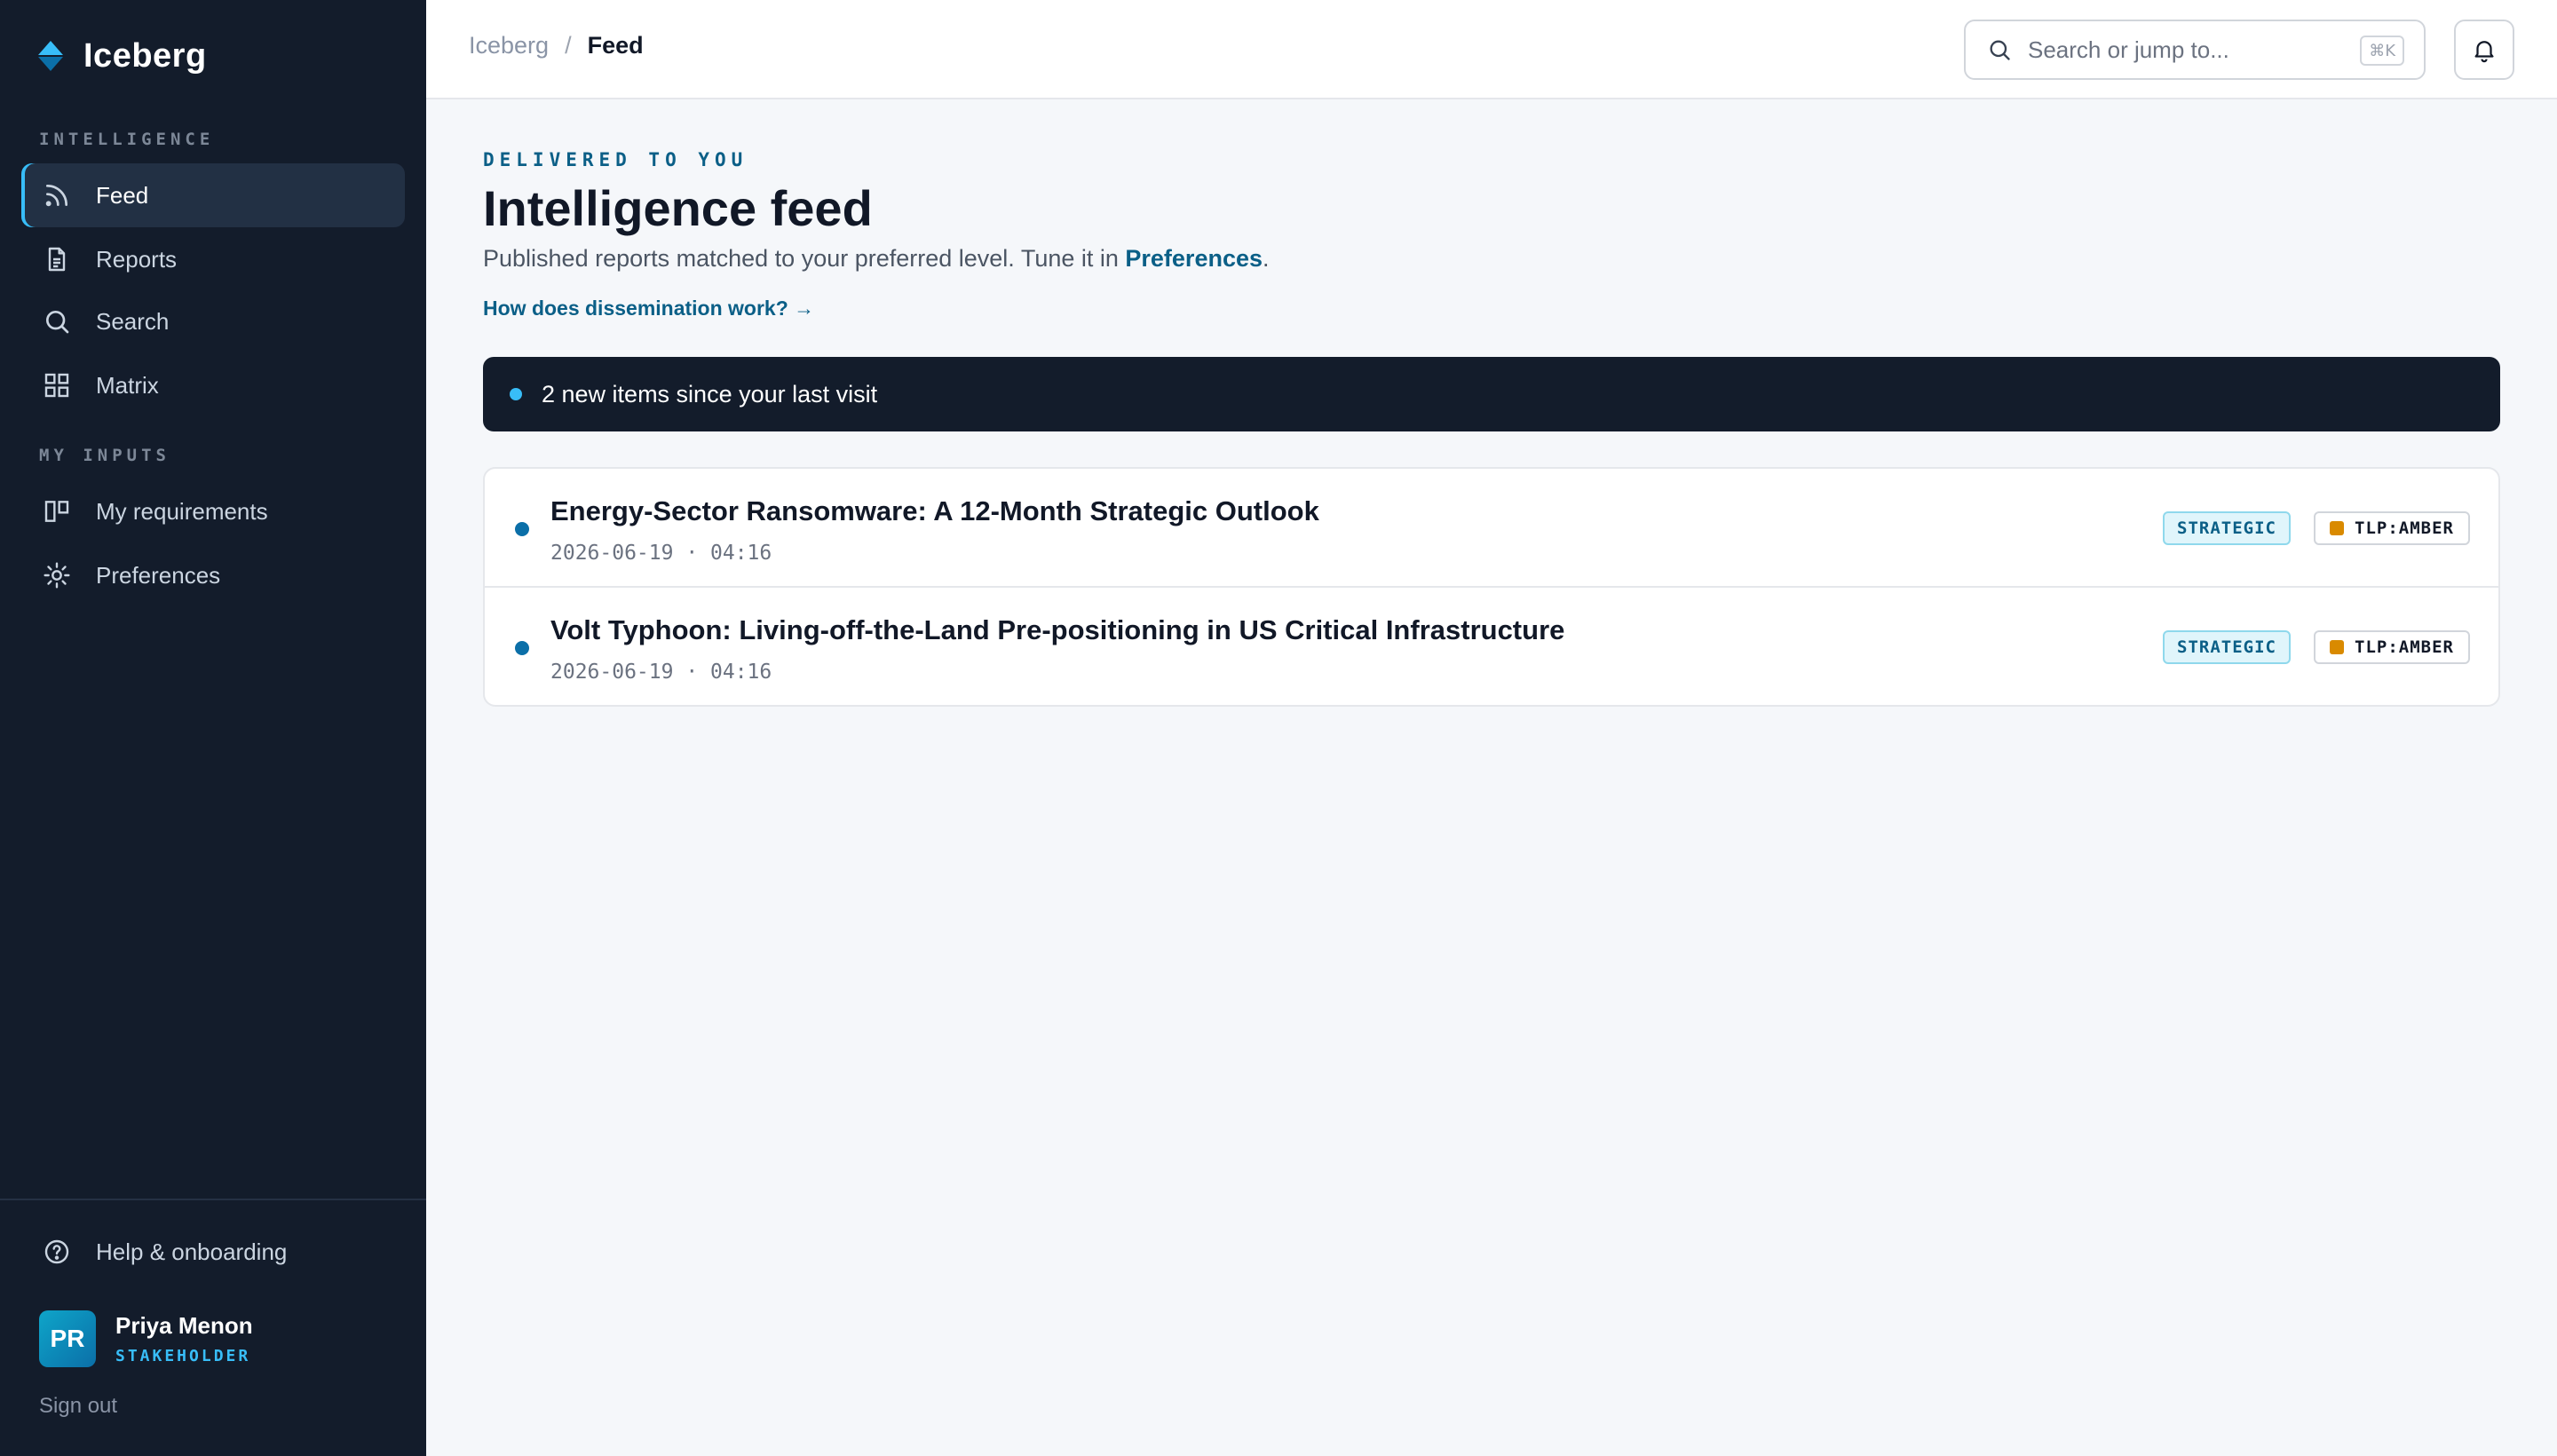  What do you see at coordinates (2382, 51) in the screenshot?
I see `shortcut-hint: ⌘K` at bounding box center [2382, 51].